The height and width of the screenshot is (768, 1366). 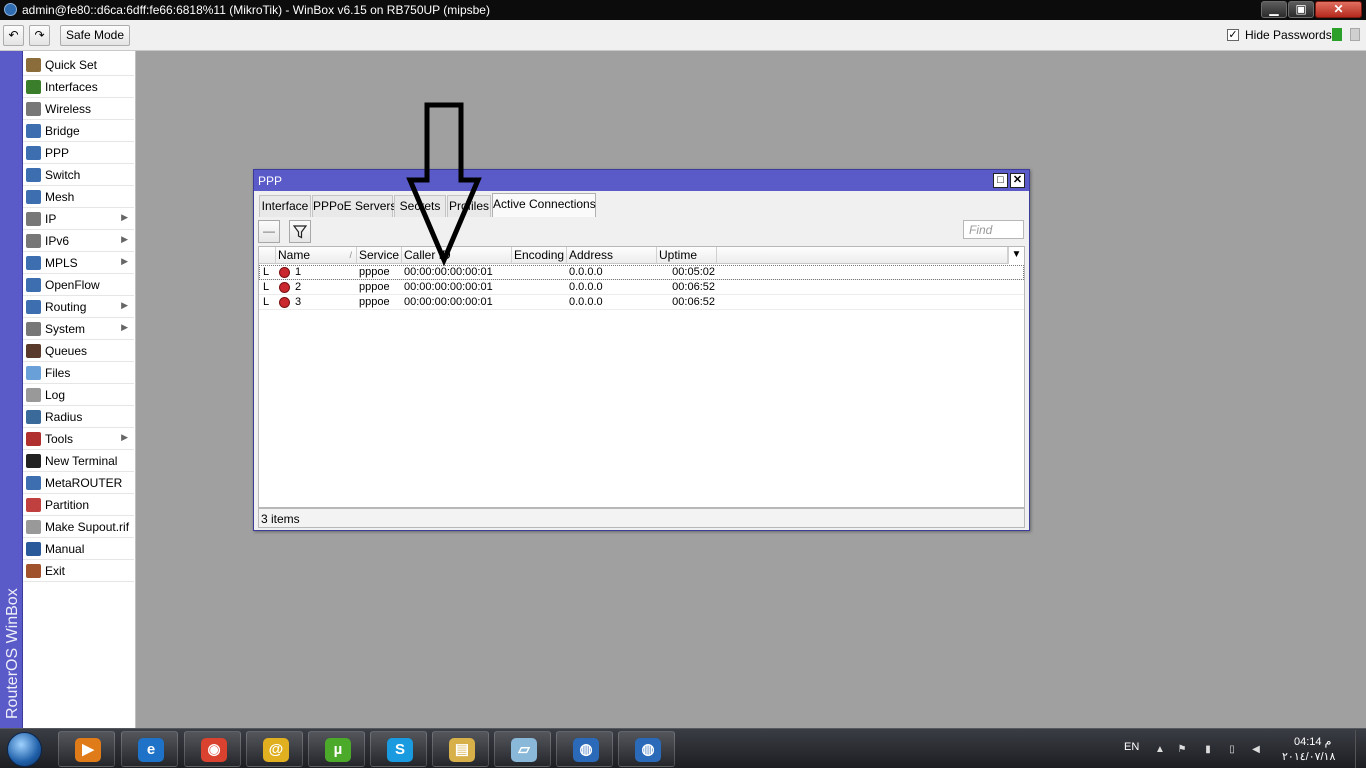 I want to click on taskbar-app-skype: S, so click(x=398, y=749).